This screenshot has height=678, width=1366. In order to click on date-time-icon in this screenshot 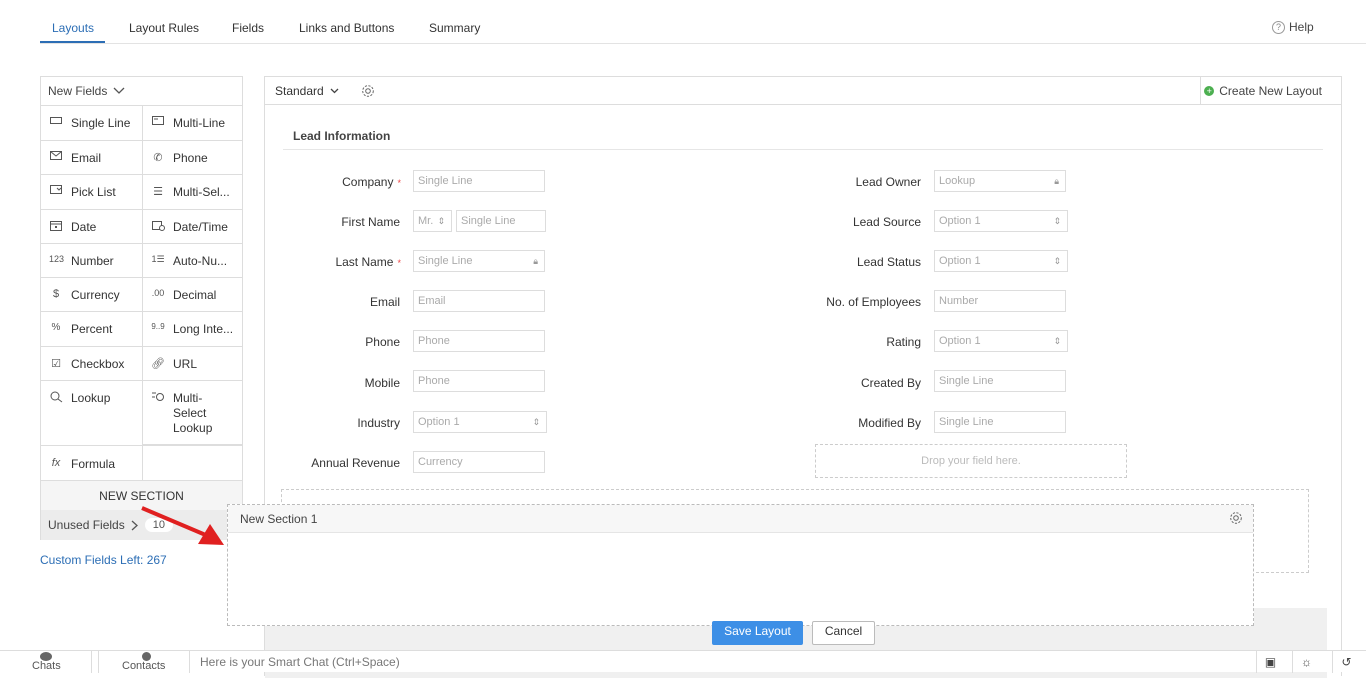, I will do `click(158, 227)`.